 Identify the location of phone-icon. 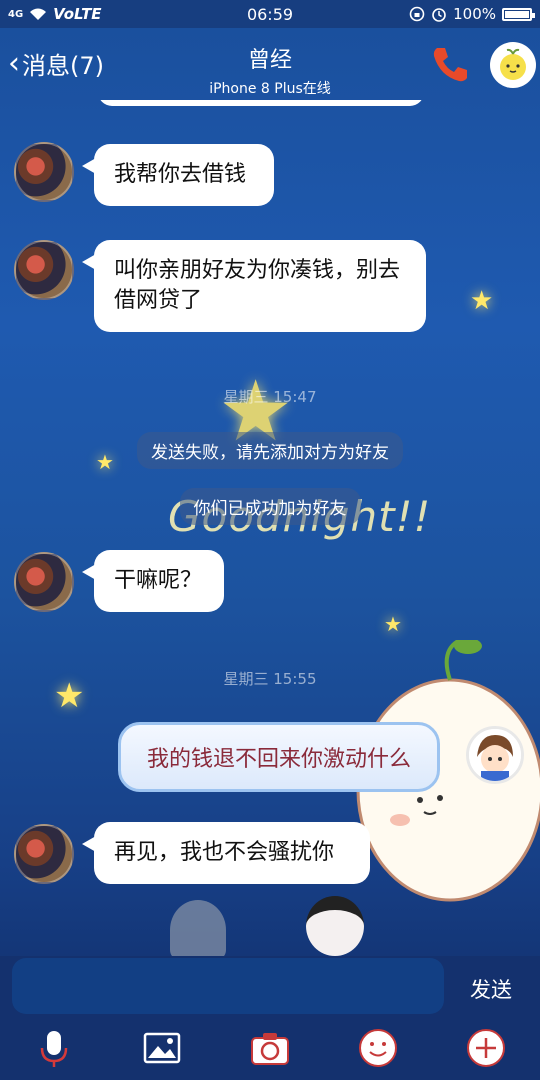
(450, 65).